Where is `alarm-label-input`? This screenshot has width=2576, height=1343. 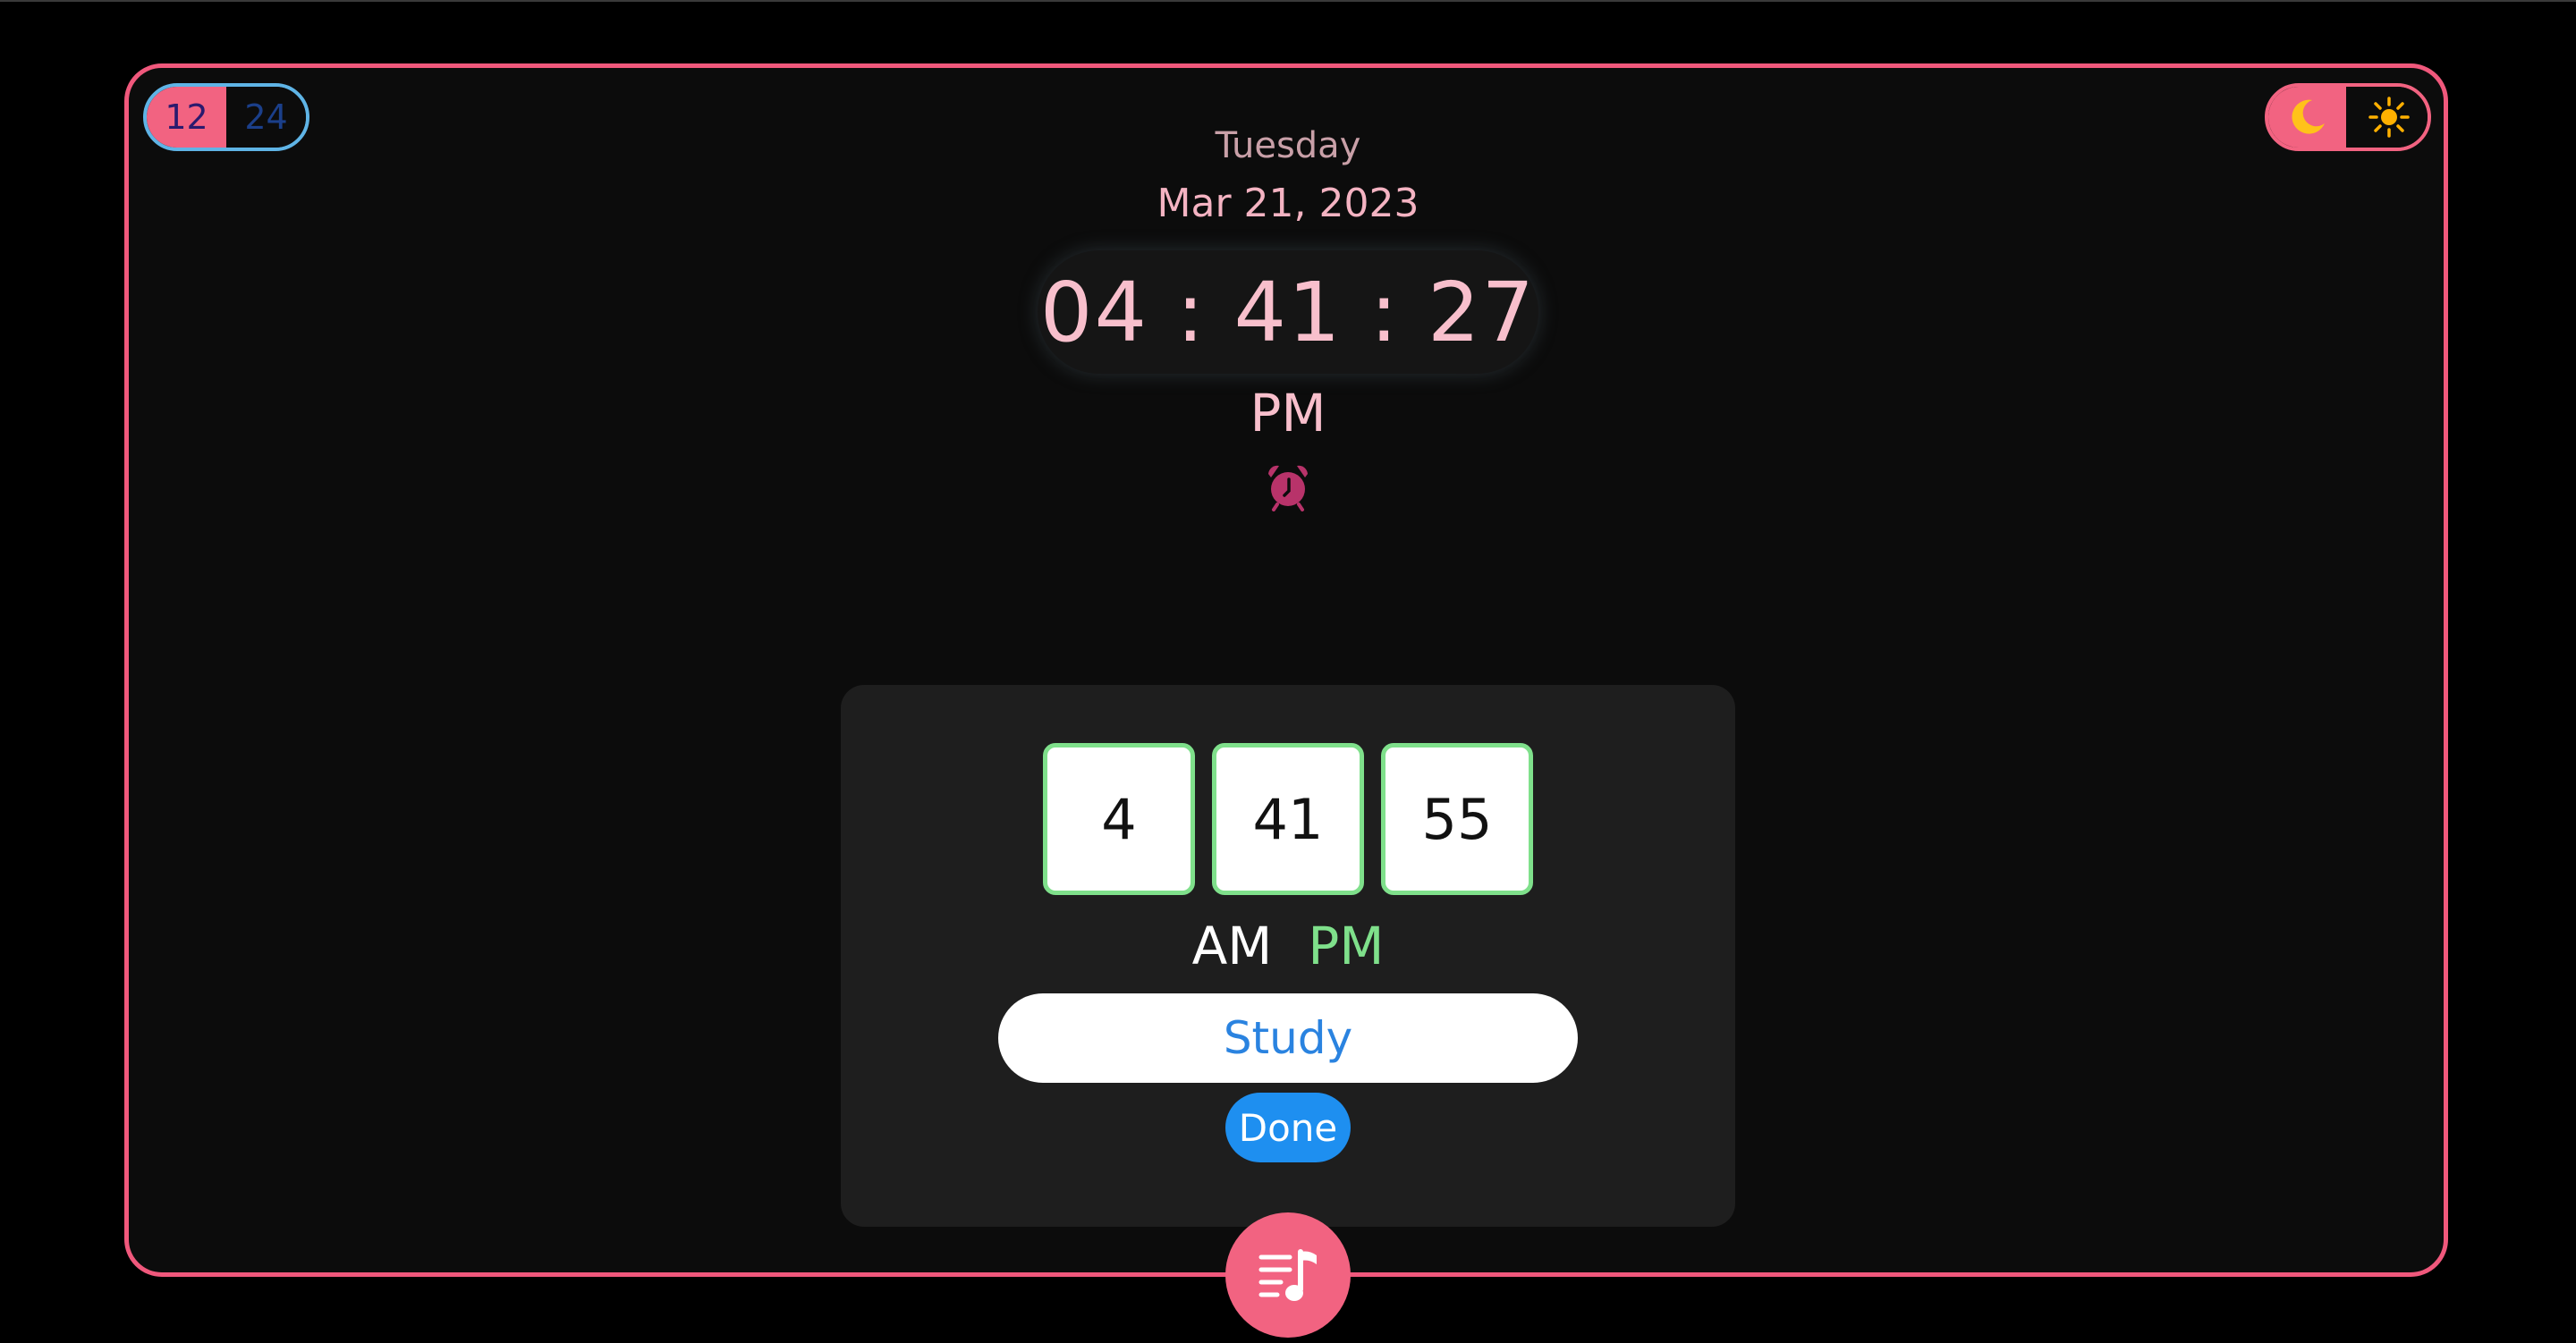
alarm-label-input is located at coordinates (1288, 1038).